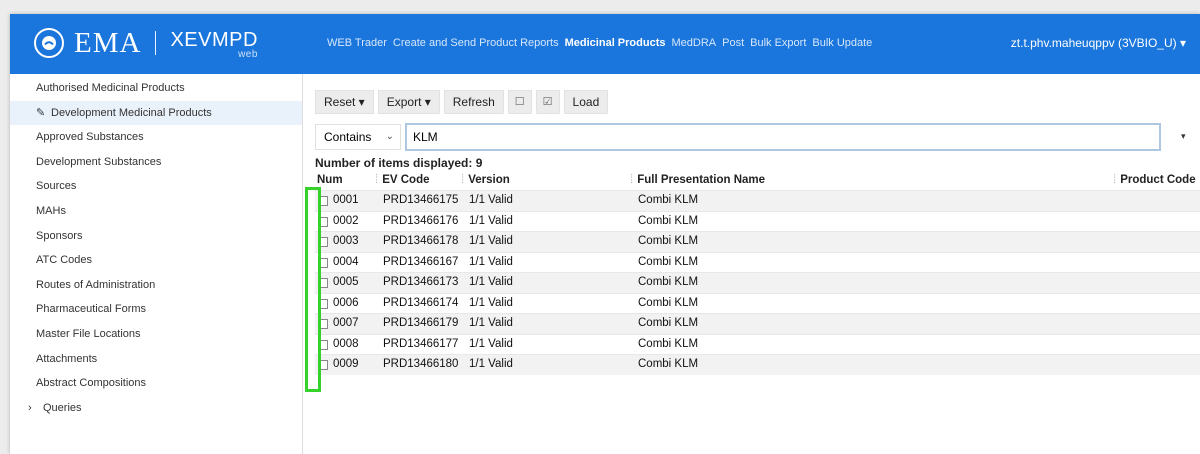 The width and height of the screenshot is (1200, 454). I want to click on table-row: 0007 PRD13466179 1/1 Valid Combi KLM, so click(757, 323).